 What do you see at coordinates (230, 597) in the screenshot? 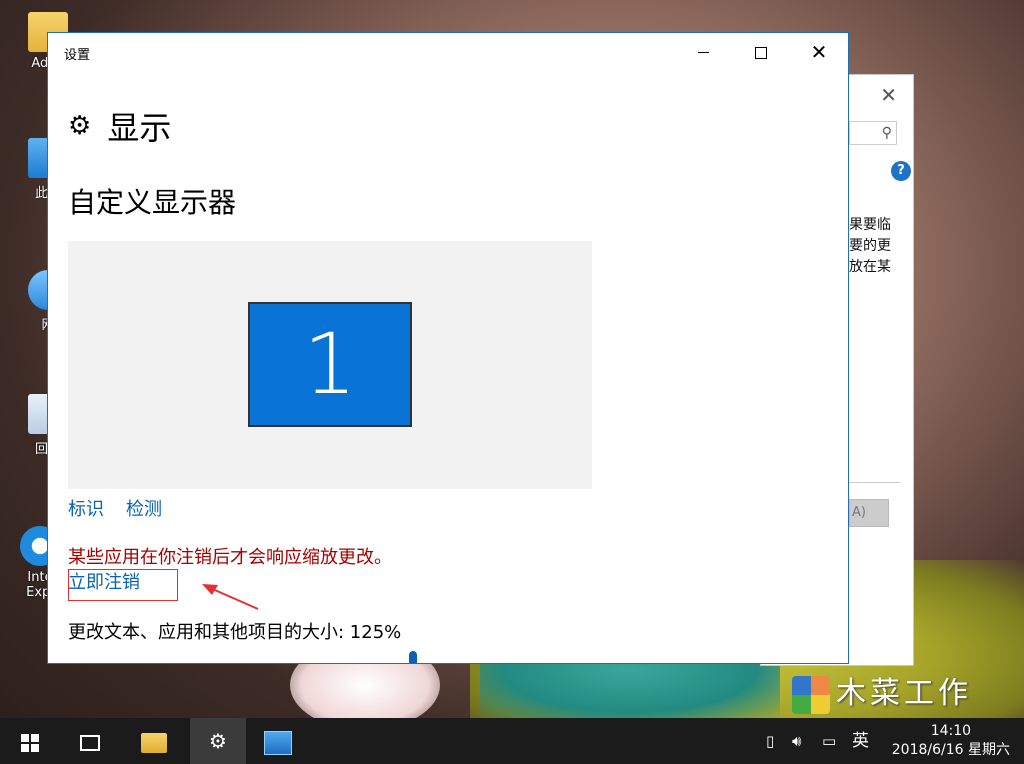
I see `annotation-arrow-icon` at bounding box center [230, 597].